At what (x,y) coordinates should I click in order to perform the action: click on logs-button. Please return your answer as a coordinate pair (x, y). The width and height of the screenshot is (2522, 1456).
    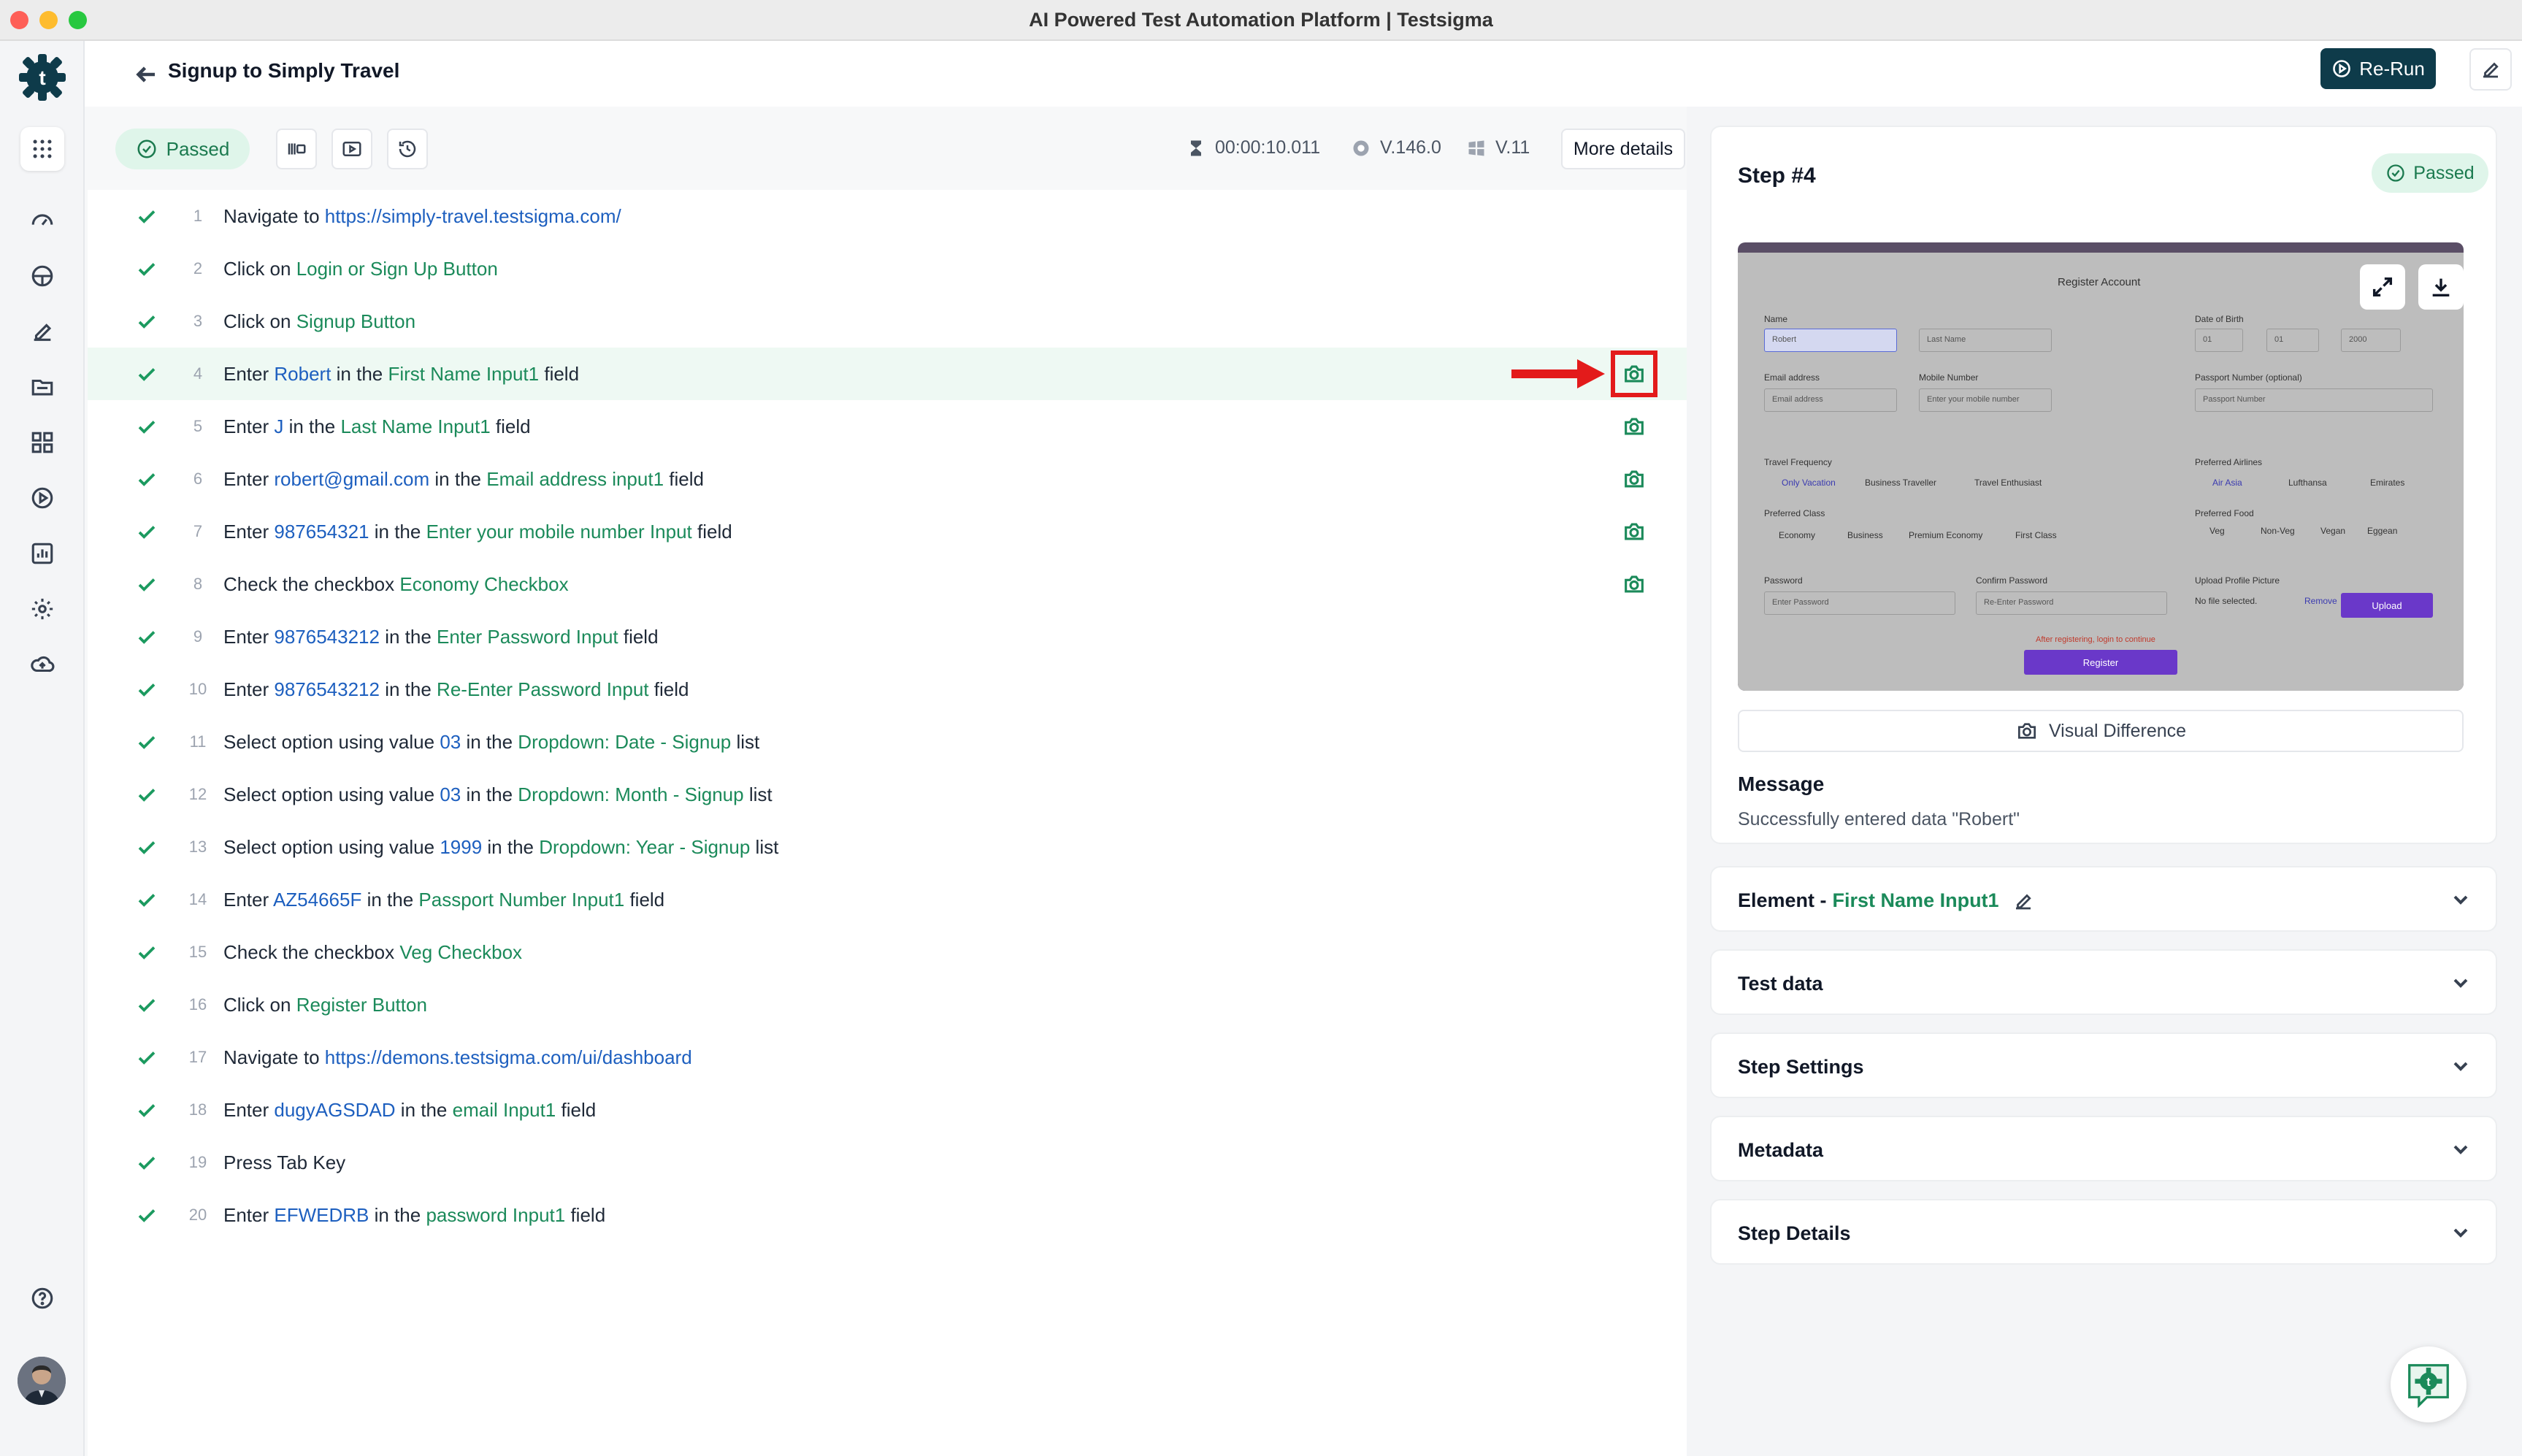
    Looking at the image, I should click on (296, 149).